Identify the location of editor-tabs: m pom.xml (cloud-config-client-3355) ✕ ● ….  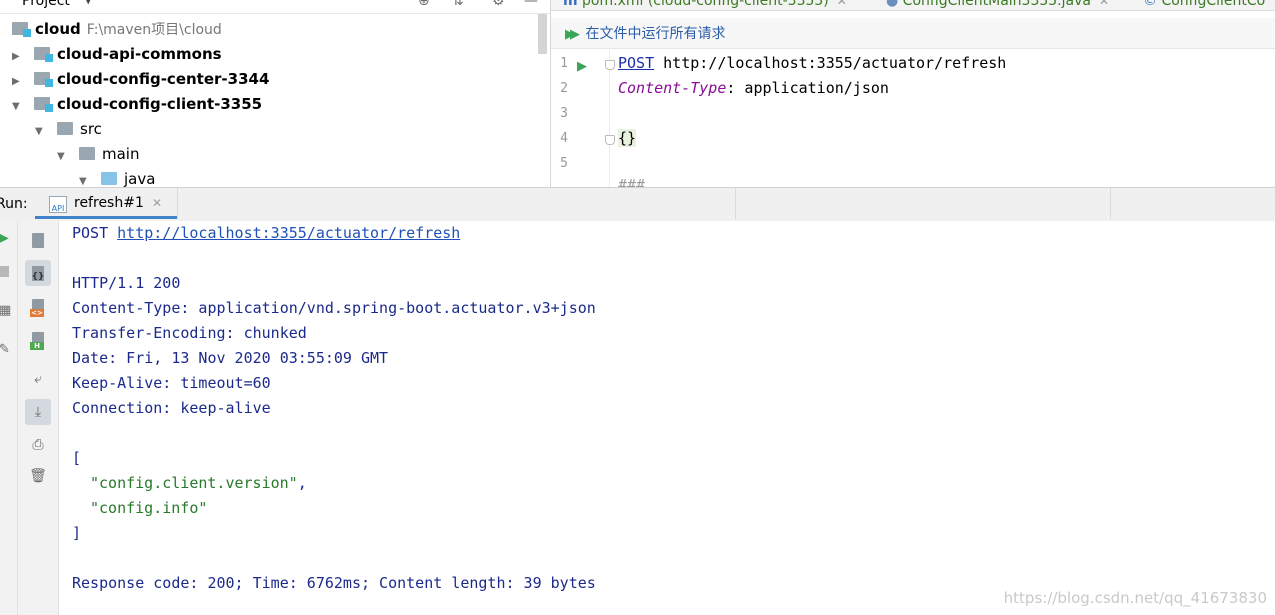
(913, 5).